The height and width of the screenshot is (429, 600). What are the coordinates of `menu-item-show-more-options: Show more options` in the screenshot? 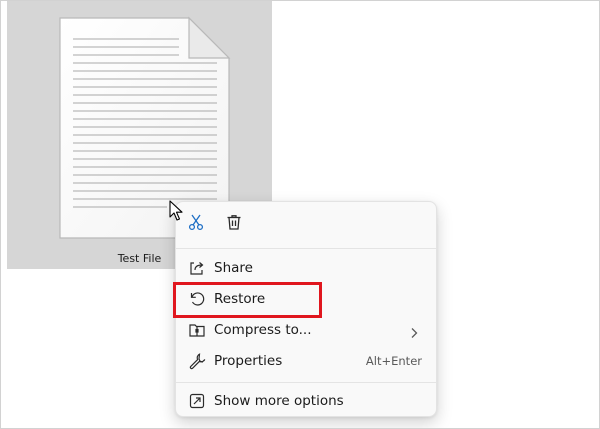 It's located at (306, 401).